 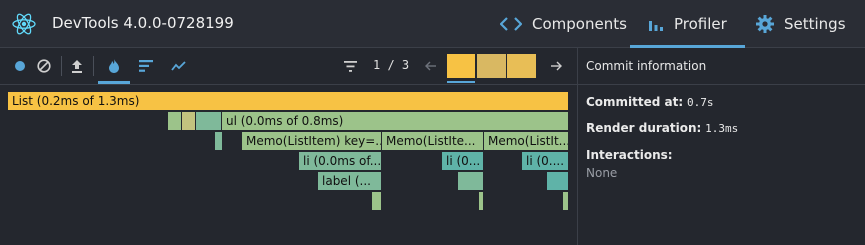 I want to click on line-chart-icon, so click(x=178, y=66).